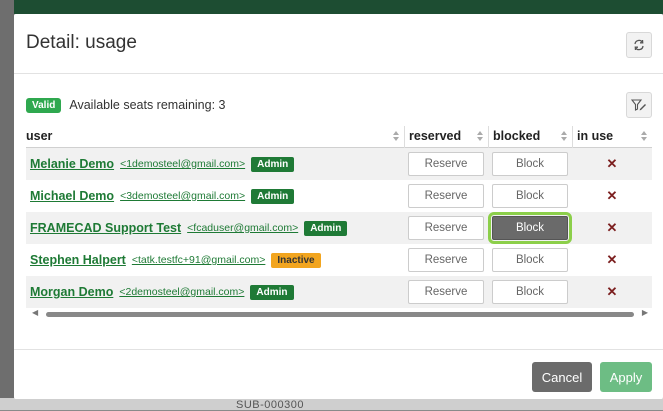 The image size is (663, 411). I want to click on background-page-footer: SUB-000300, so click(331, 404).